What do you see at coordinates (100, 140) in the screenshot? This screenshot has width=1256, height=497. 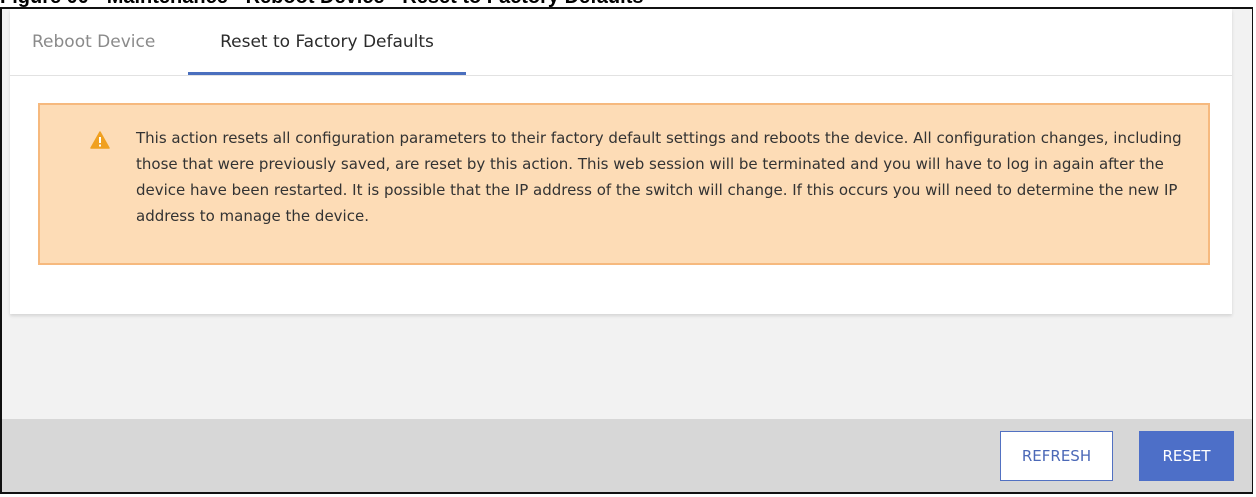 I see `warning-triangle-icon` at bounding box center [100, 140].